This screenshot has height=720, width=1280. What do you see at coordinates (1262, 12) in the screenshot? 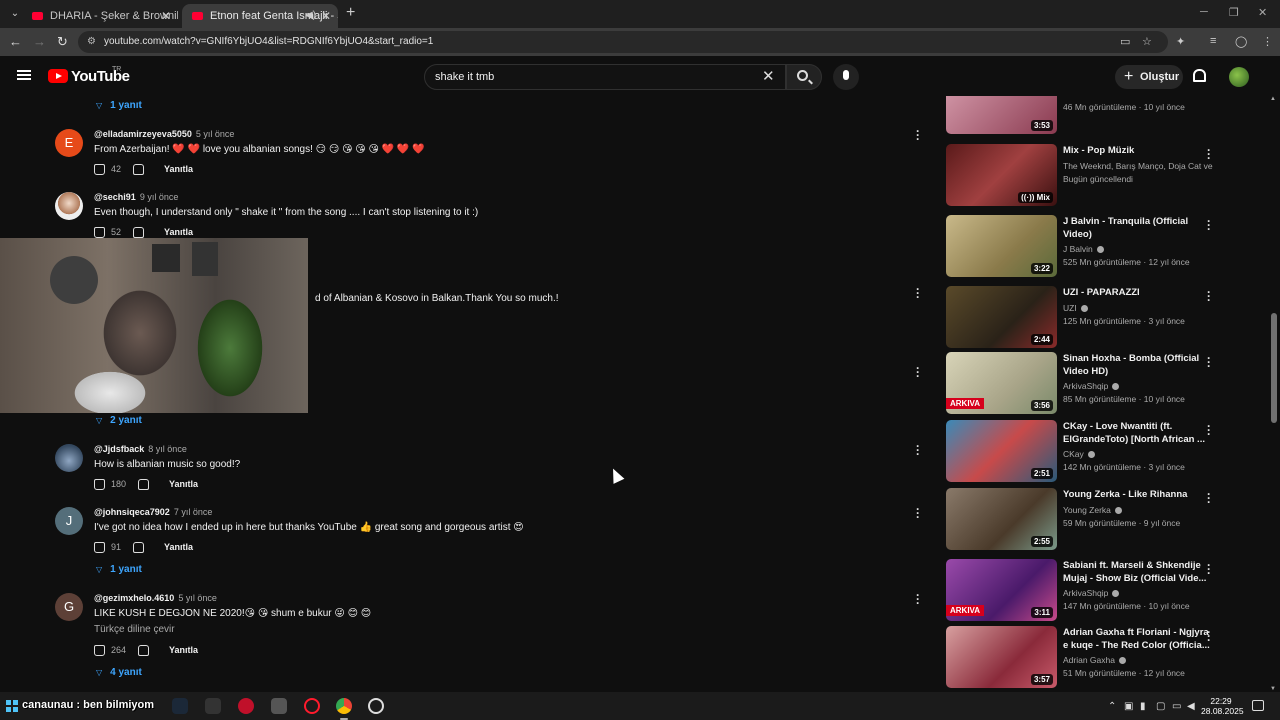
I see `close-window-icon: ✕` at bounding box center [1262, 12].